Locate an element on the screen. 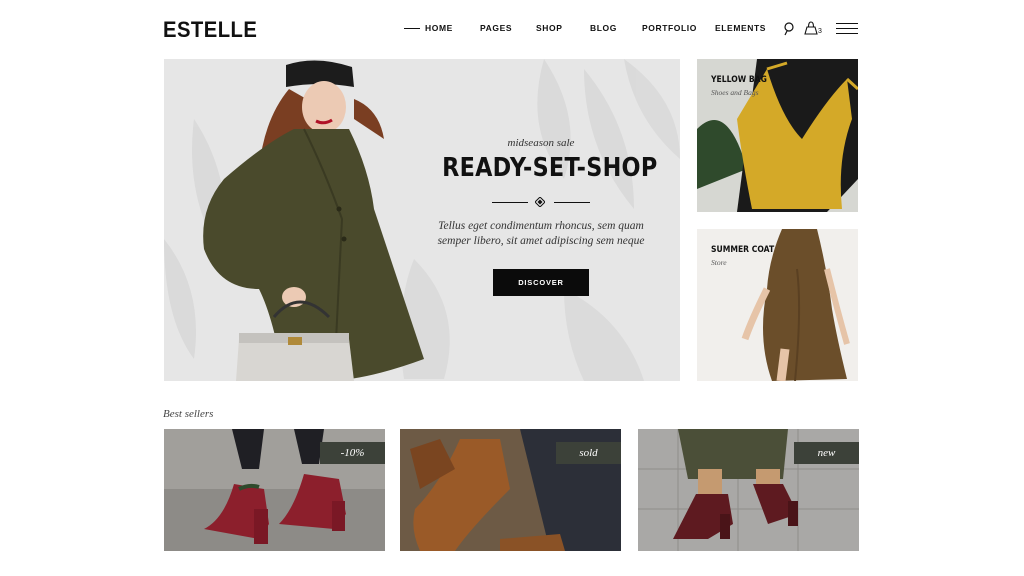  nav-item-blog: BLOG is located at coordinates (603, 28).